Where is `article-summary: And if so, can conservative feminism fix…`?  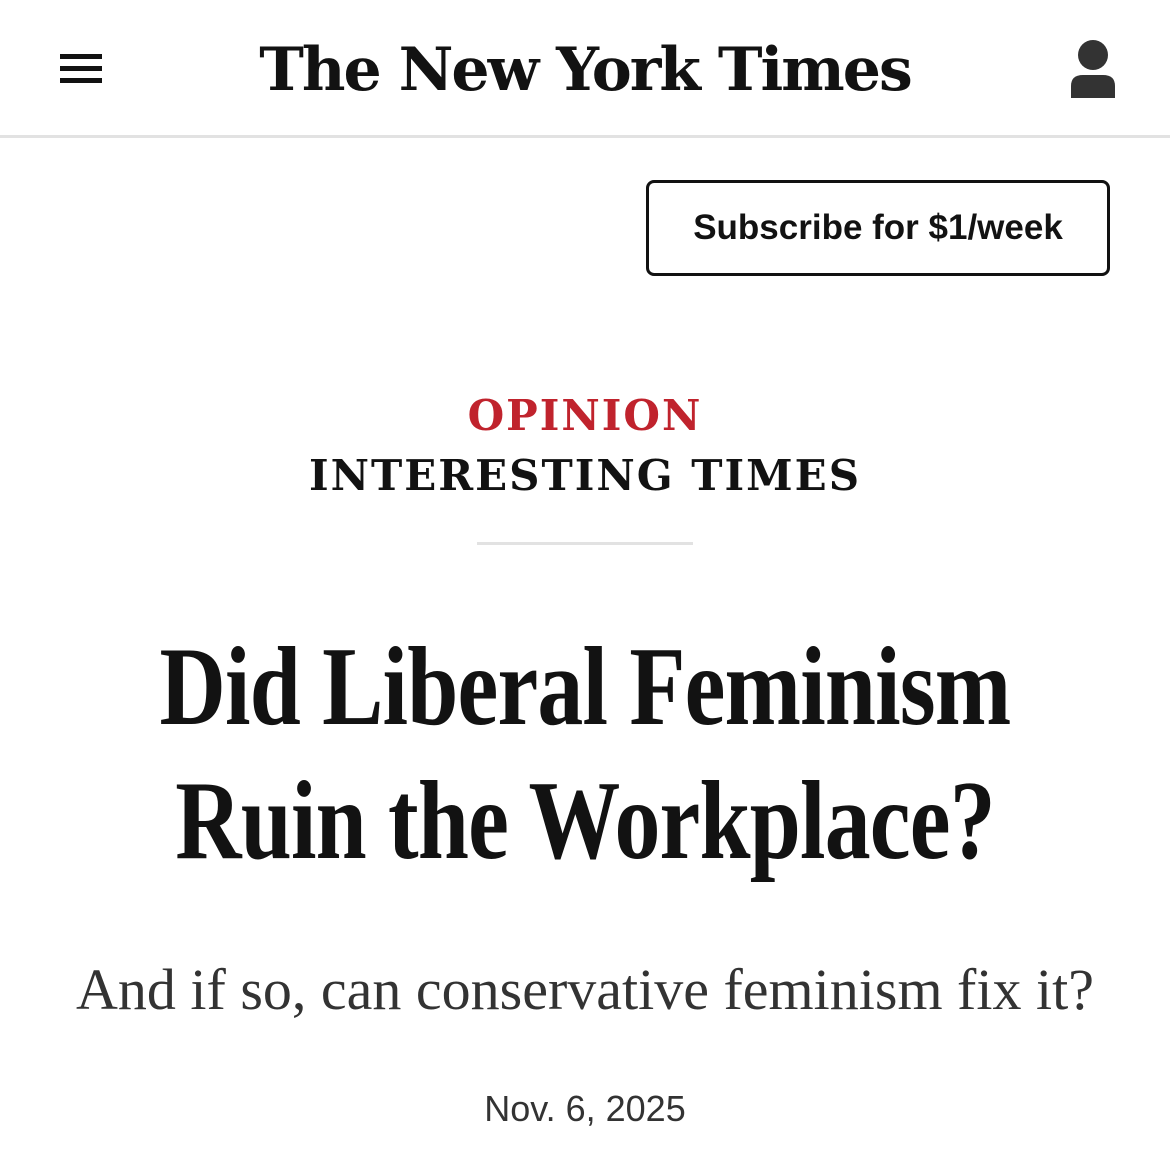 article-summary: And if so, can conservative feminism fix… is located at coordinates (585, 989).